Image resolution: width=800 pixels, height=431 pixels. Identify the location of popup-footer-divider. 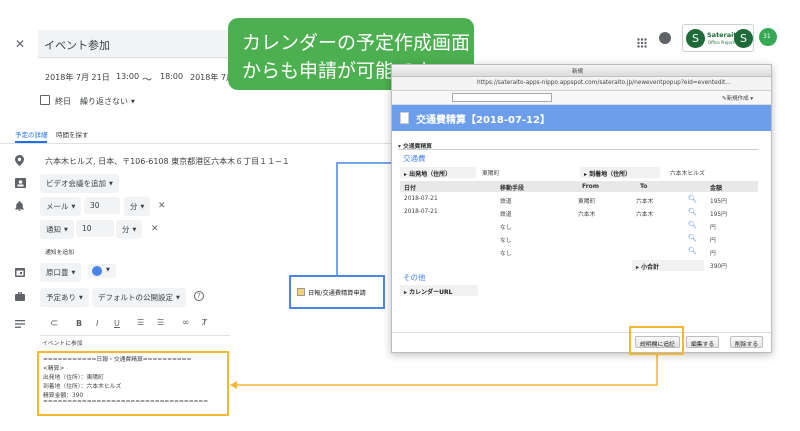
(581, 332).